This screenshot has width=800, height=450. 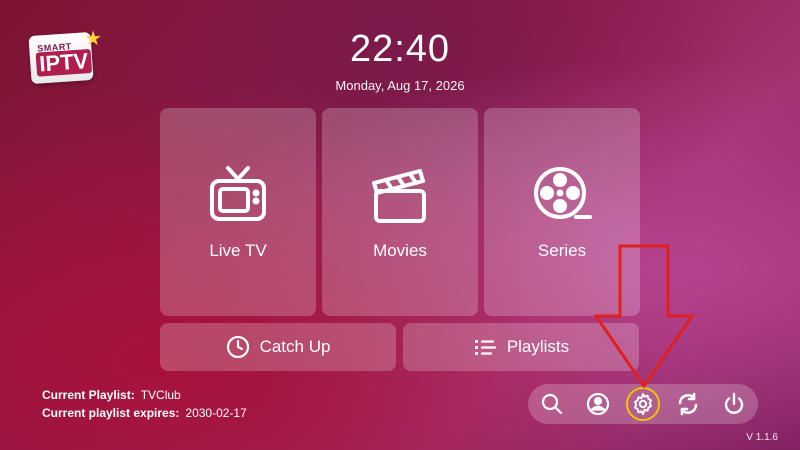 What do you see at coordinates (238, 193) in the screenshot?
I see `tv-icon` at bounding box center [238, 193].